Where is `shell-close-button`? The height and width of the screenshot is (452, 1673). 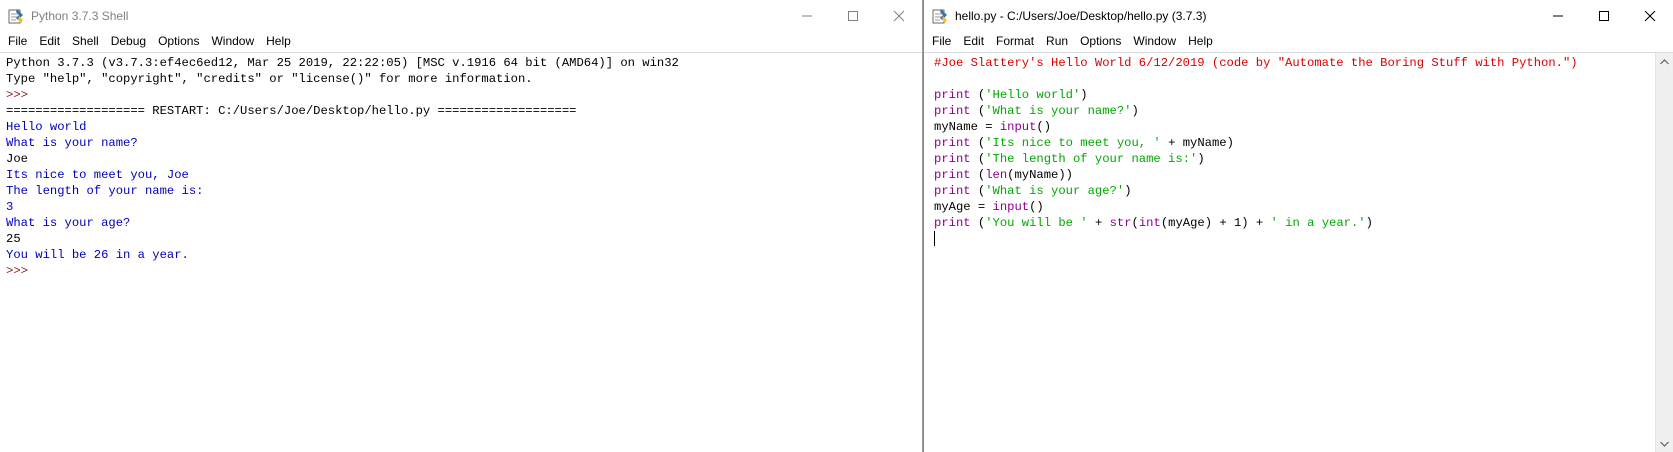 shell-close-button is located at coordinates (899, 15).